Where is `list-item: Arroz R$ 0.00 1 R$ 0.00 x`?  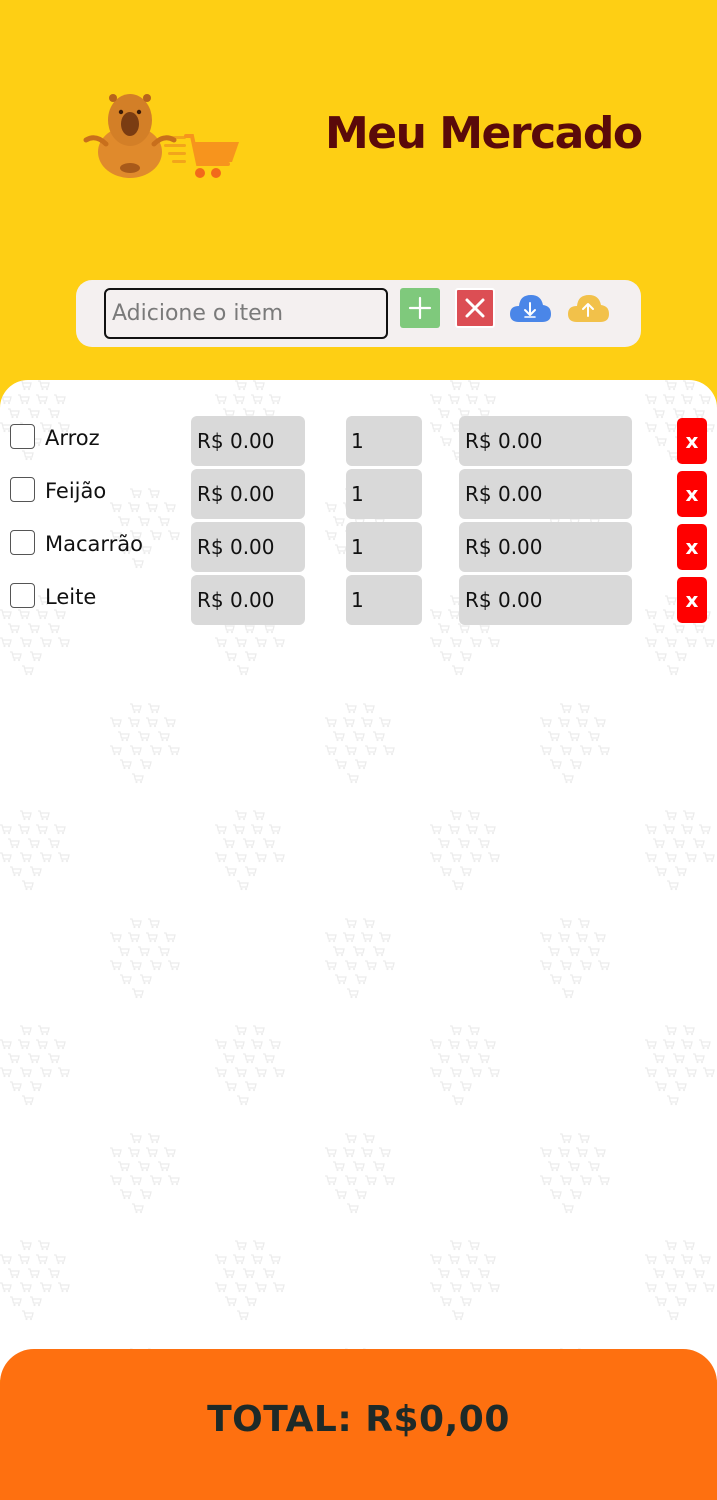 list-item: Arroz R$ 0.00 1 R$ 0.00 x is located at coordinates (358, 441).